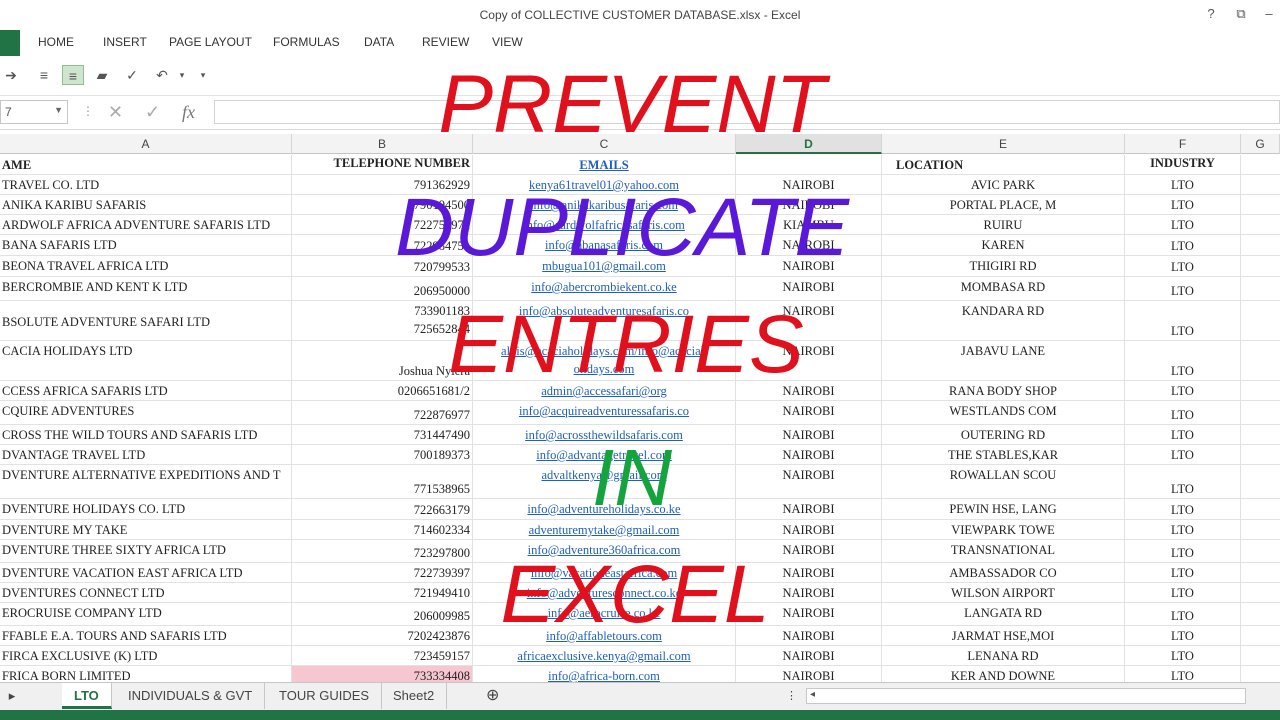 The width and height of the screenshot is (1280, 720). Describe the element at coordinates (1003, 529) in the screenshot. I see `cell-location: VIEWPARK TOWE` at that location.